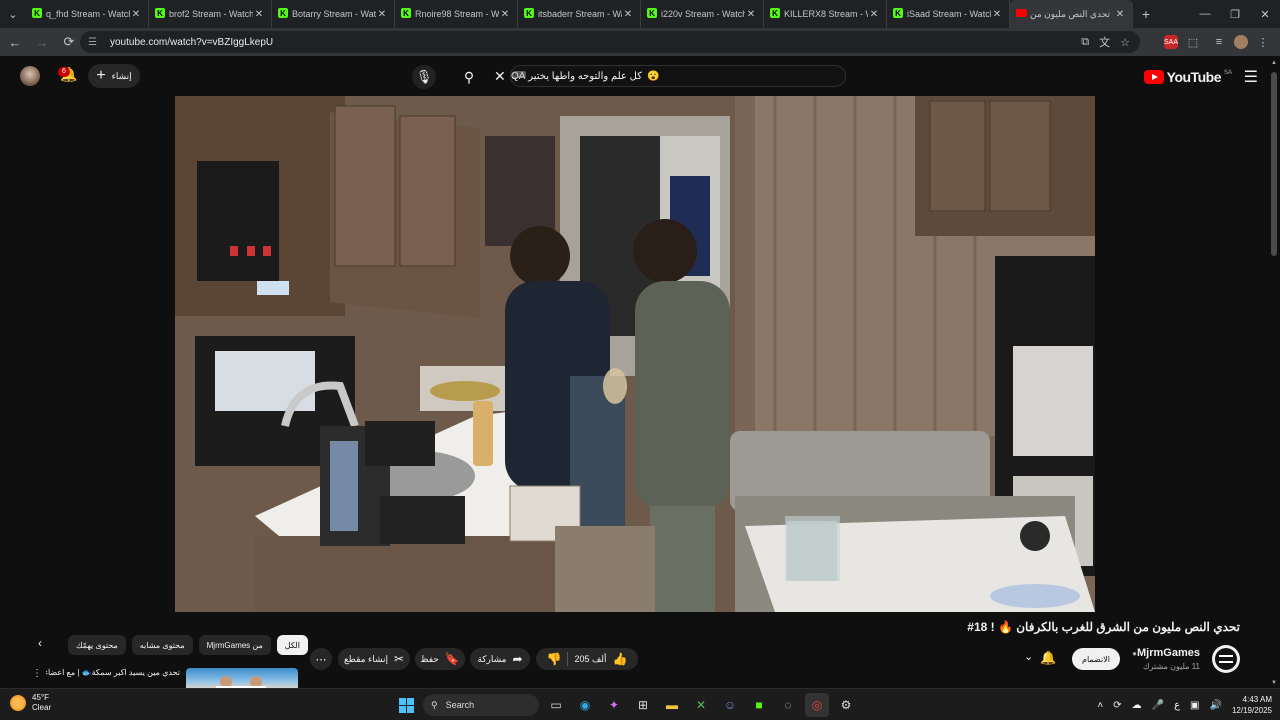 The image size is (1280, 720). I want to click on clip-button: إنشاء مقطع ✂, so click(374, 659).